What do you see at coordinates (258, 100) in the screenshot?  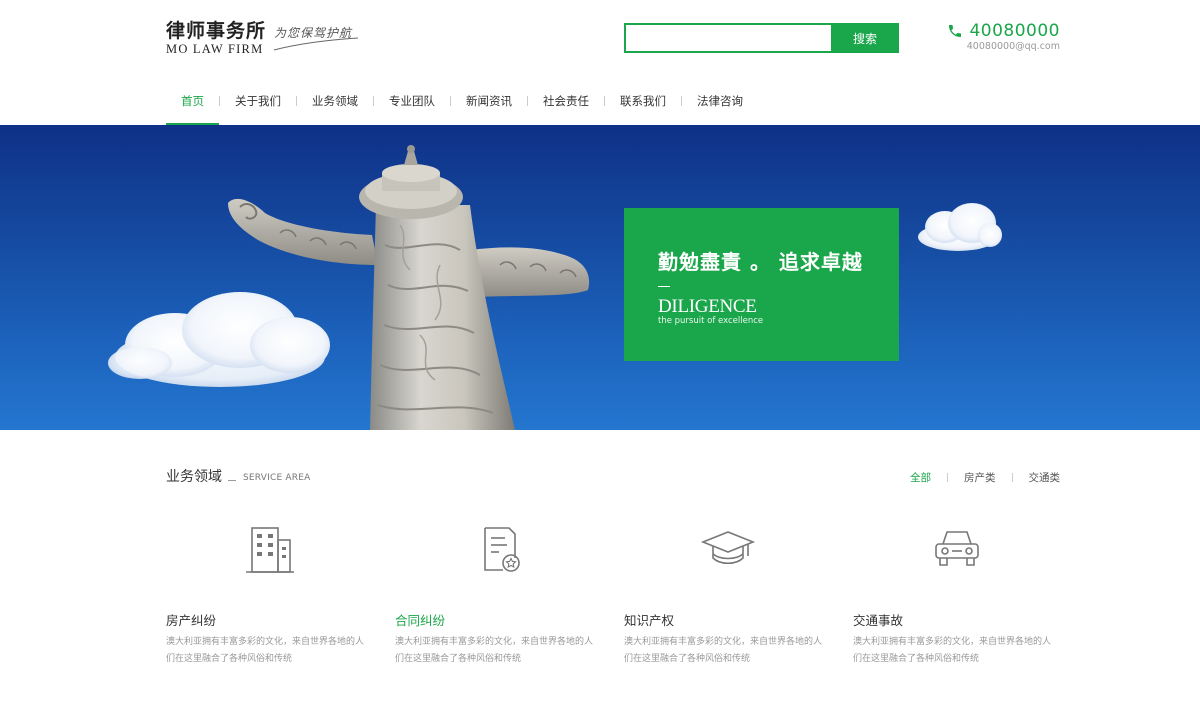 I see `nav-item-1: 关于我们` at bounding box center [258, 100].